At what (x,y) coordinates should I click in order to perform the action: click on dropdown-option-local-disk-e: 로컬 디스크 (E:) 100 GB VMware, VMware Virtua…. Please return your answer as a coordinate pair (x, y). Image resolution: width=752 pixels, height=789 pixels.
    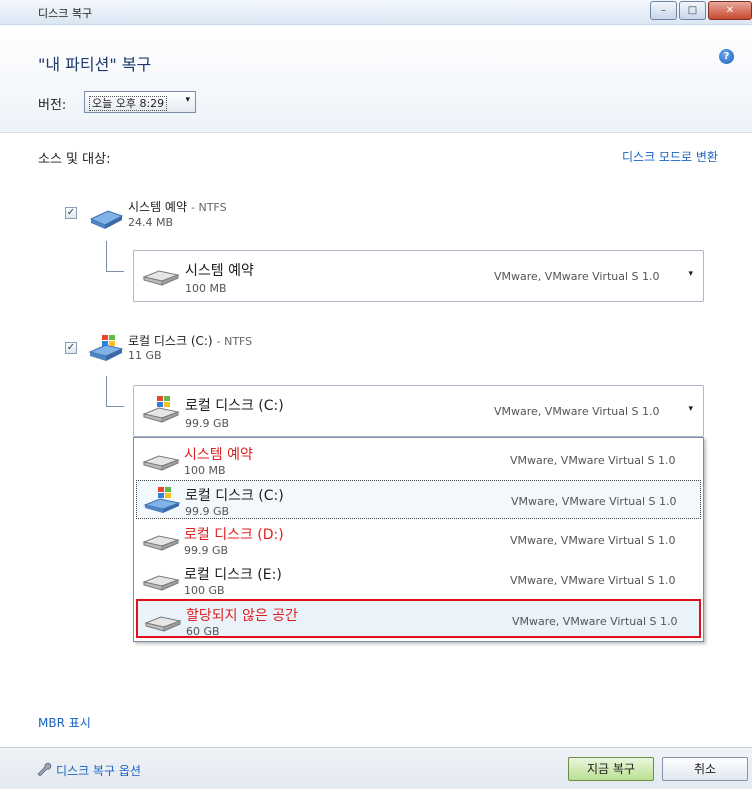
    Looking at the image, I should click on (418, 579).